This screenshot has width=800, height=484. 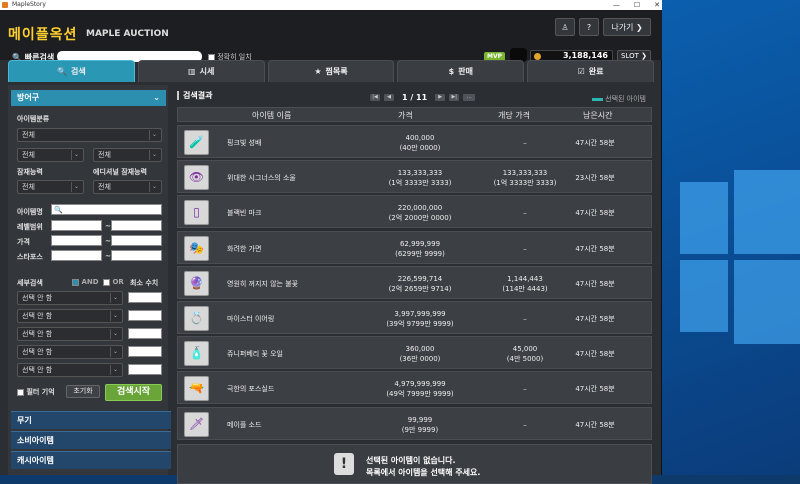 I want to click on checkbox-icon: ☑, so click(x=581, y=71).